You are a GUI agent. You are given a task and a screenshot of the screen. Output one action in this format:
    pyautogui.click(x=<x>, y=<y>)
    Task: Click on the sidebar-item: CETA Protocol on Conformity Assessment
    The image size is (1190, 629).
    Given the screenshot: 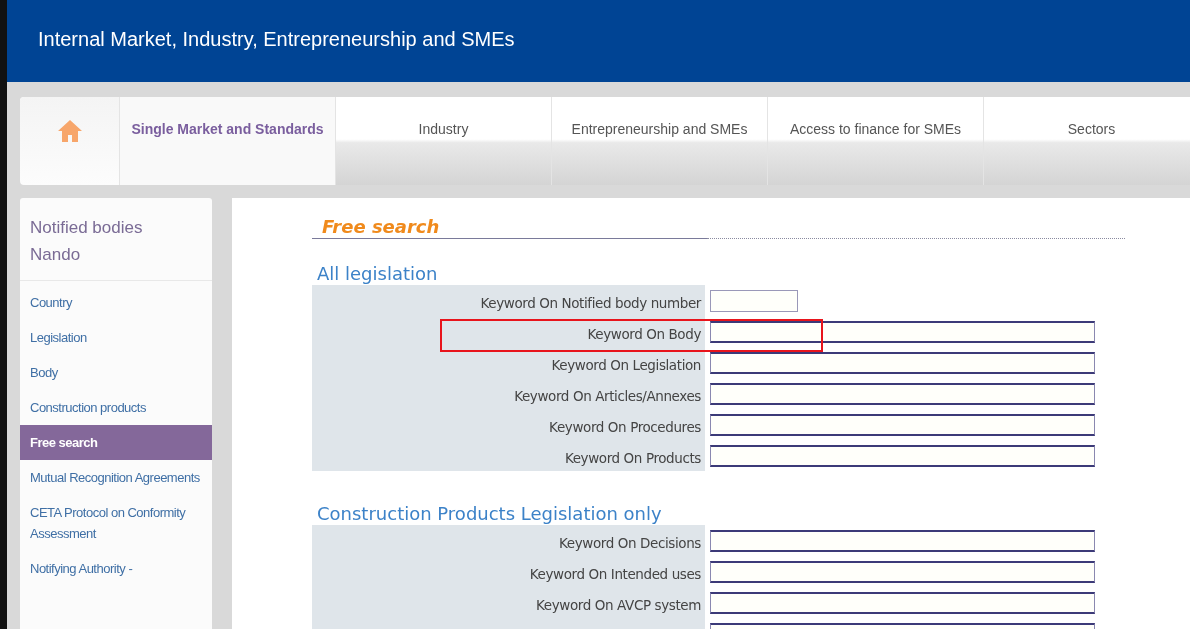 What is the action you would take?
    pyautogui.click(x=116, y=523)
    